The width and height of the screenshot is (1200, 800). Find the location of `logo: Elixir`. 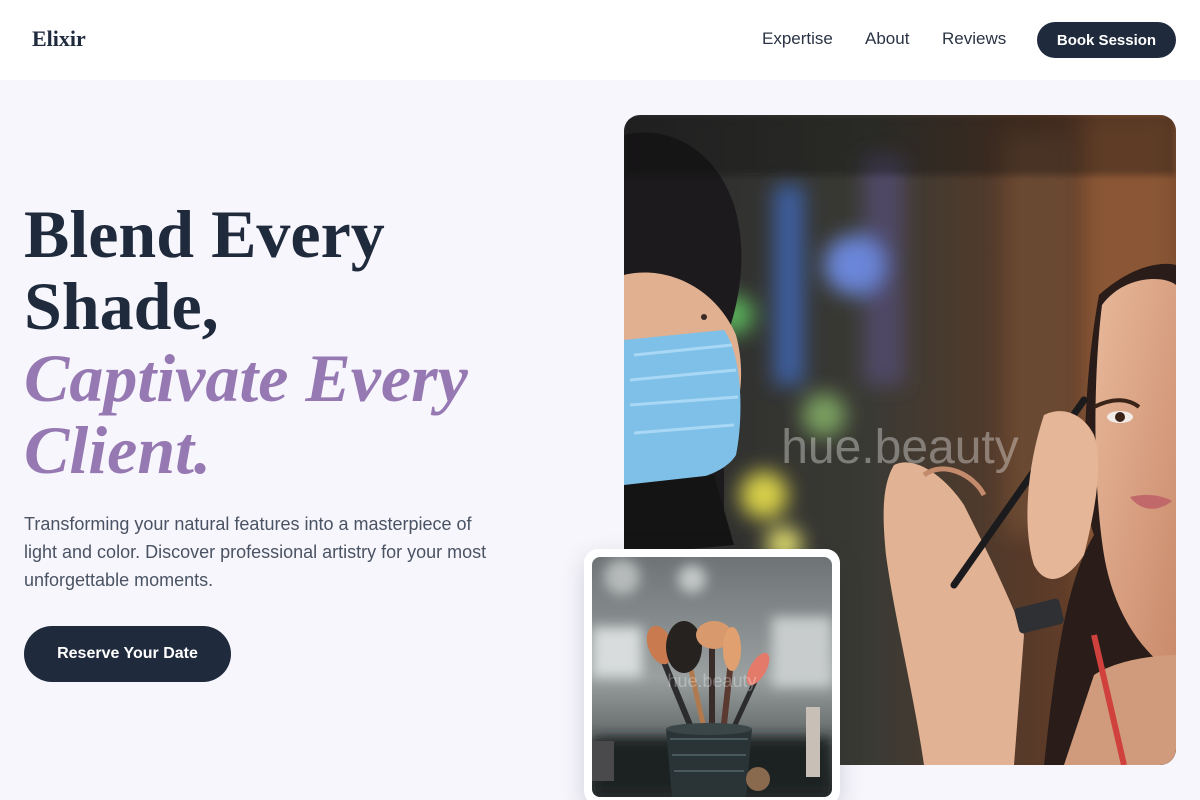

logo: Elixir is located at coordinates (59, 39).